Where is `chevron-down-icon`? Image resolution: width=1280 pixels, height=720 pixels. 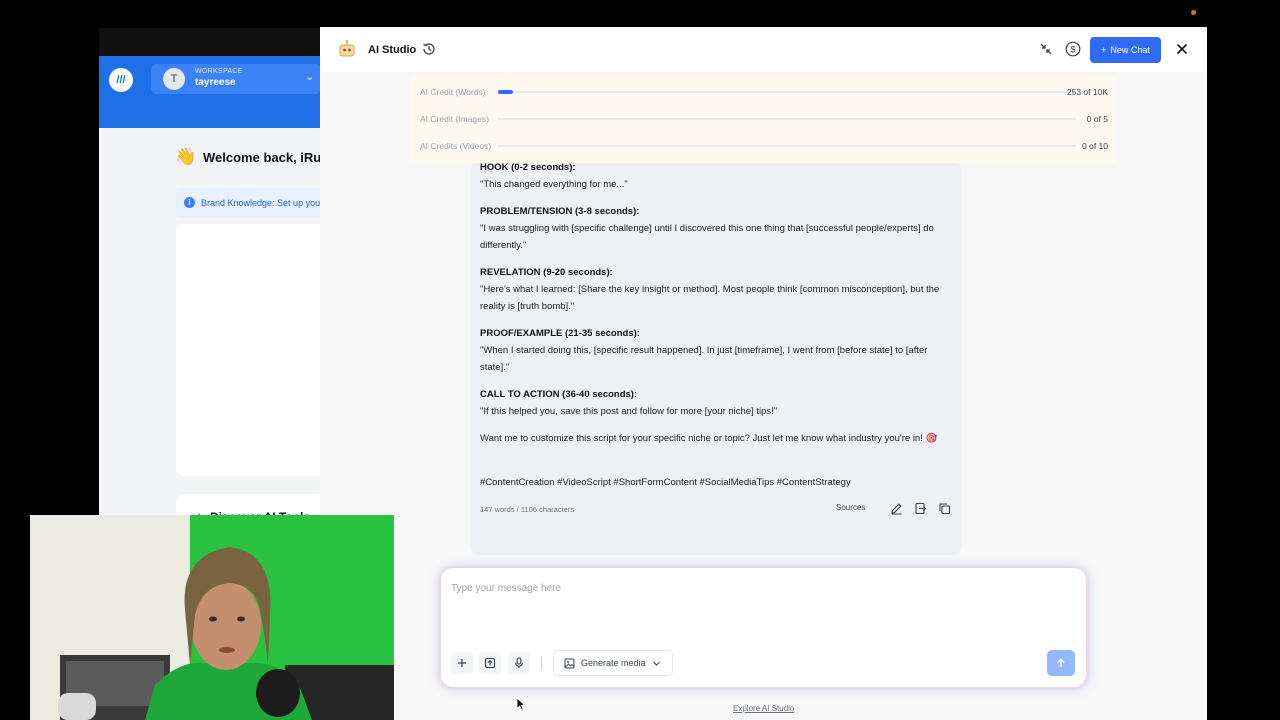
chevron-down-icon is located at coordinates (656, 663).